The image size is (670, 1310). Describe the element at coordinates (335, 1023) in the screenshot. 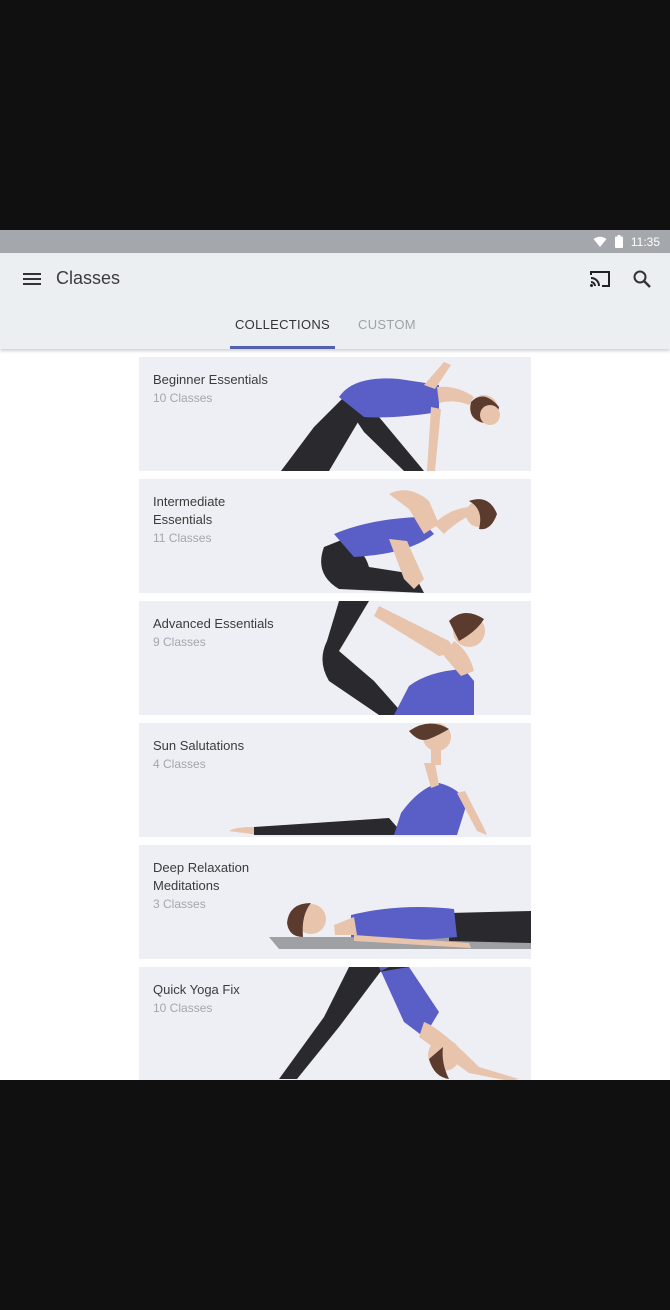

I see `collection-card-quick-yoga-fix: Quick Yoga Fix 10 Classes` at that location.